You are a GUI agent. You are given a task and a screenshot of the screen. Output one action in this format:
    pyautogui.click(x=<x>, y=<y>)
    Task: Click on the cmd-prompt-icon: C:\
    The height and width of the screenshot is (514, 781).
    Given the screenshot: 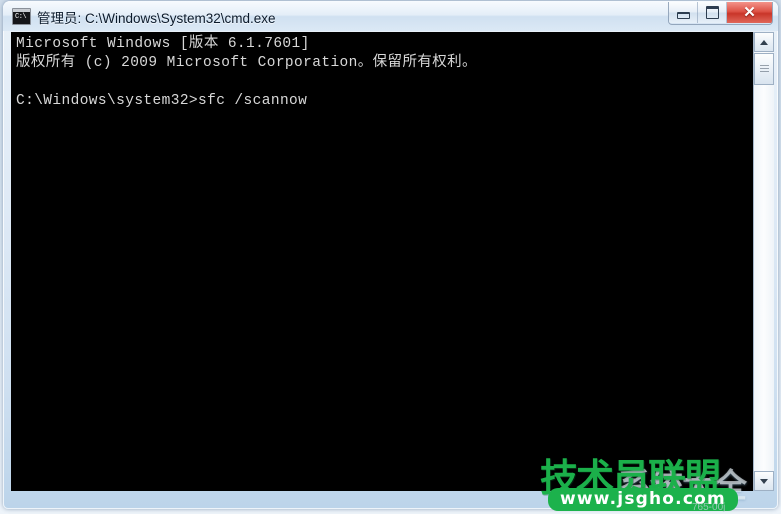 What is the action you would take?
    pyautogui.click(x=21, y=16)
    